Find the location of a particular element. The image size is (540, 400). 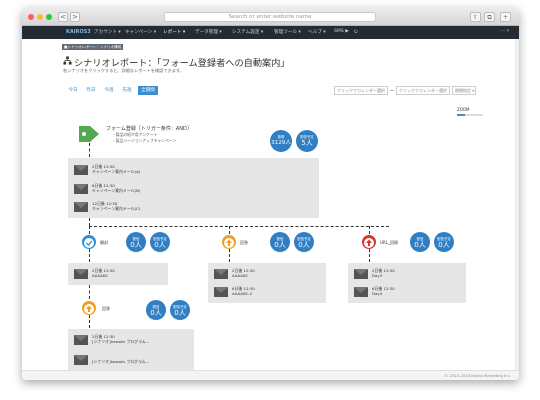

tab-today: 今日 is located at coordinates (73, 90).